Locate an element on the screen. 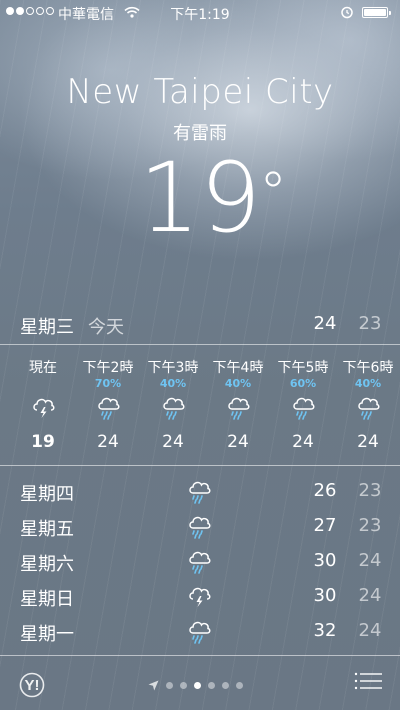  day-name: 星期四 is located at coordinates (47, 494).